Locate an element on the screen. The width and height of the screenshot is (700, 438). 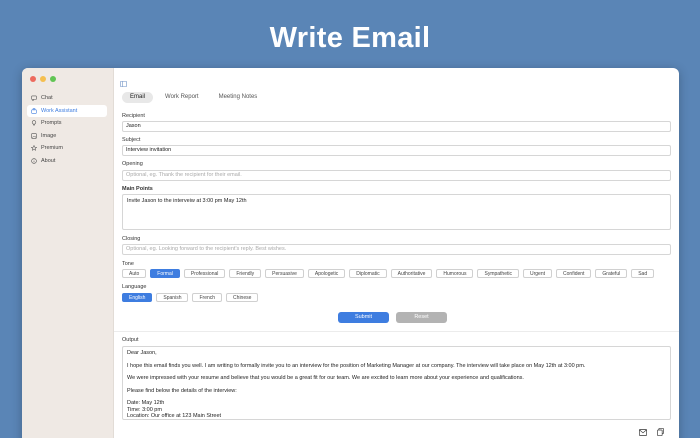
tone-option-persuasive: Persuasive is located at coordinates (284, 273).